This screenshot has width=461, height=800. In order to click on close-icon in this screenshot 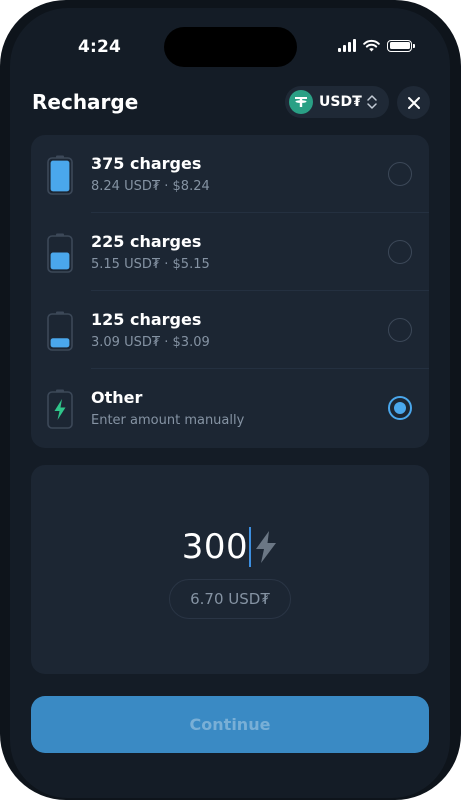, I will do `click(413, 102)`.